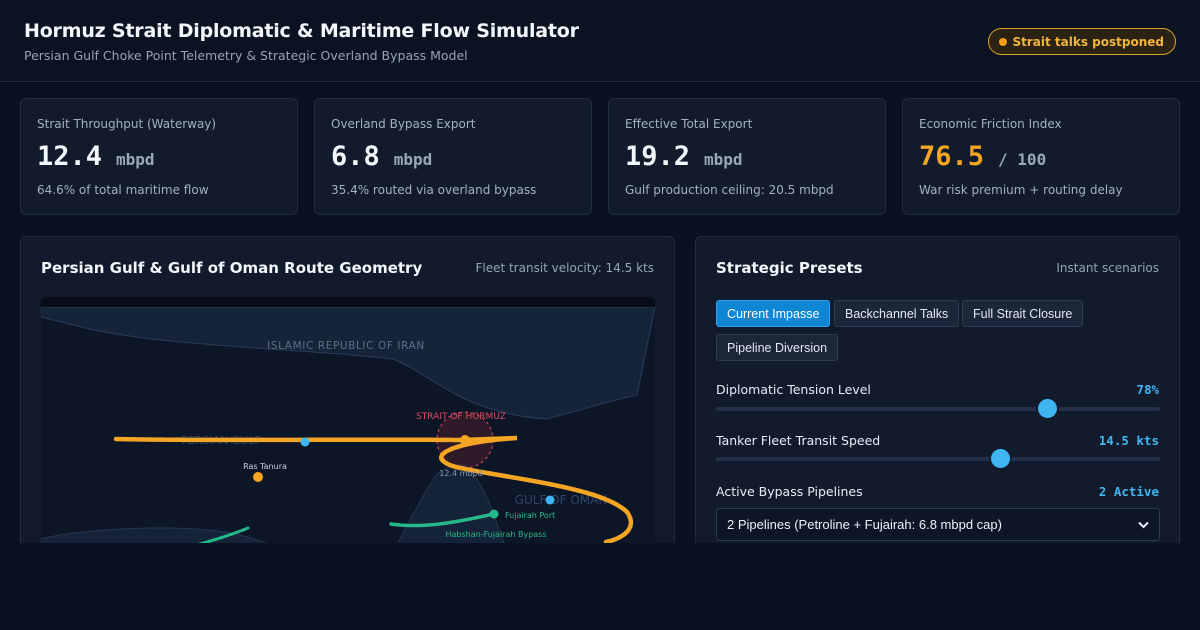 The width and height of the screenshot is (1200, 630). What do you see at coordinates (348, 363) in the screenshot?
I see `iran-landmass` at bounding box center [348, 363].